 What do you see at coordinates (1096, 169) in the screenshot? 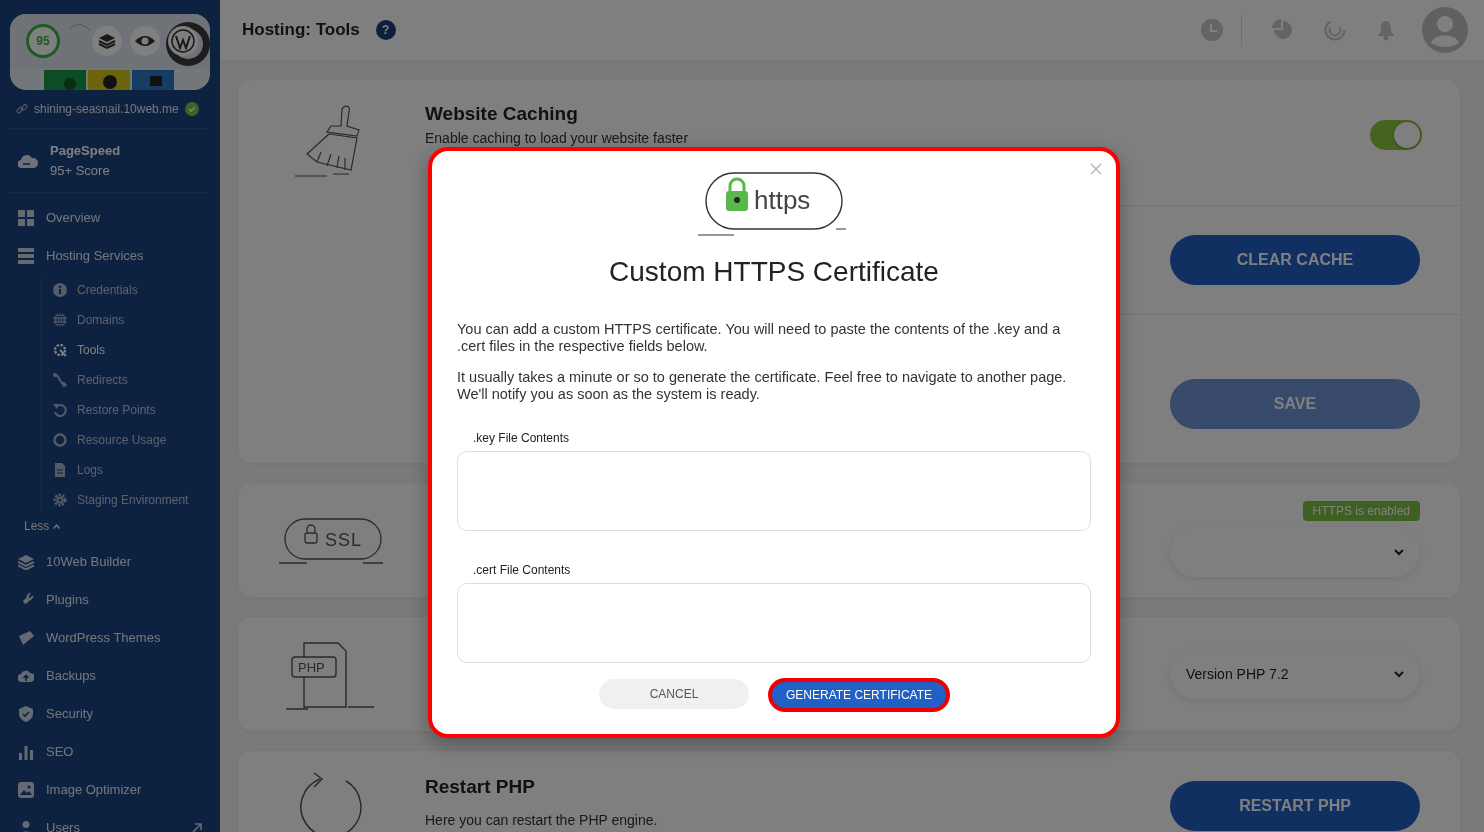
I see `close-icon` at bounding box center [1096, 169].